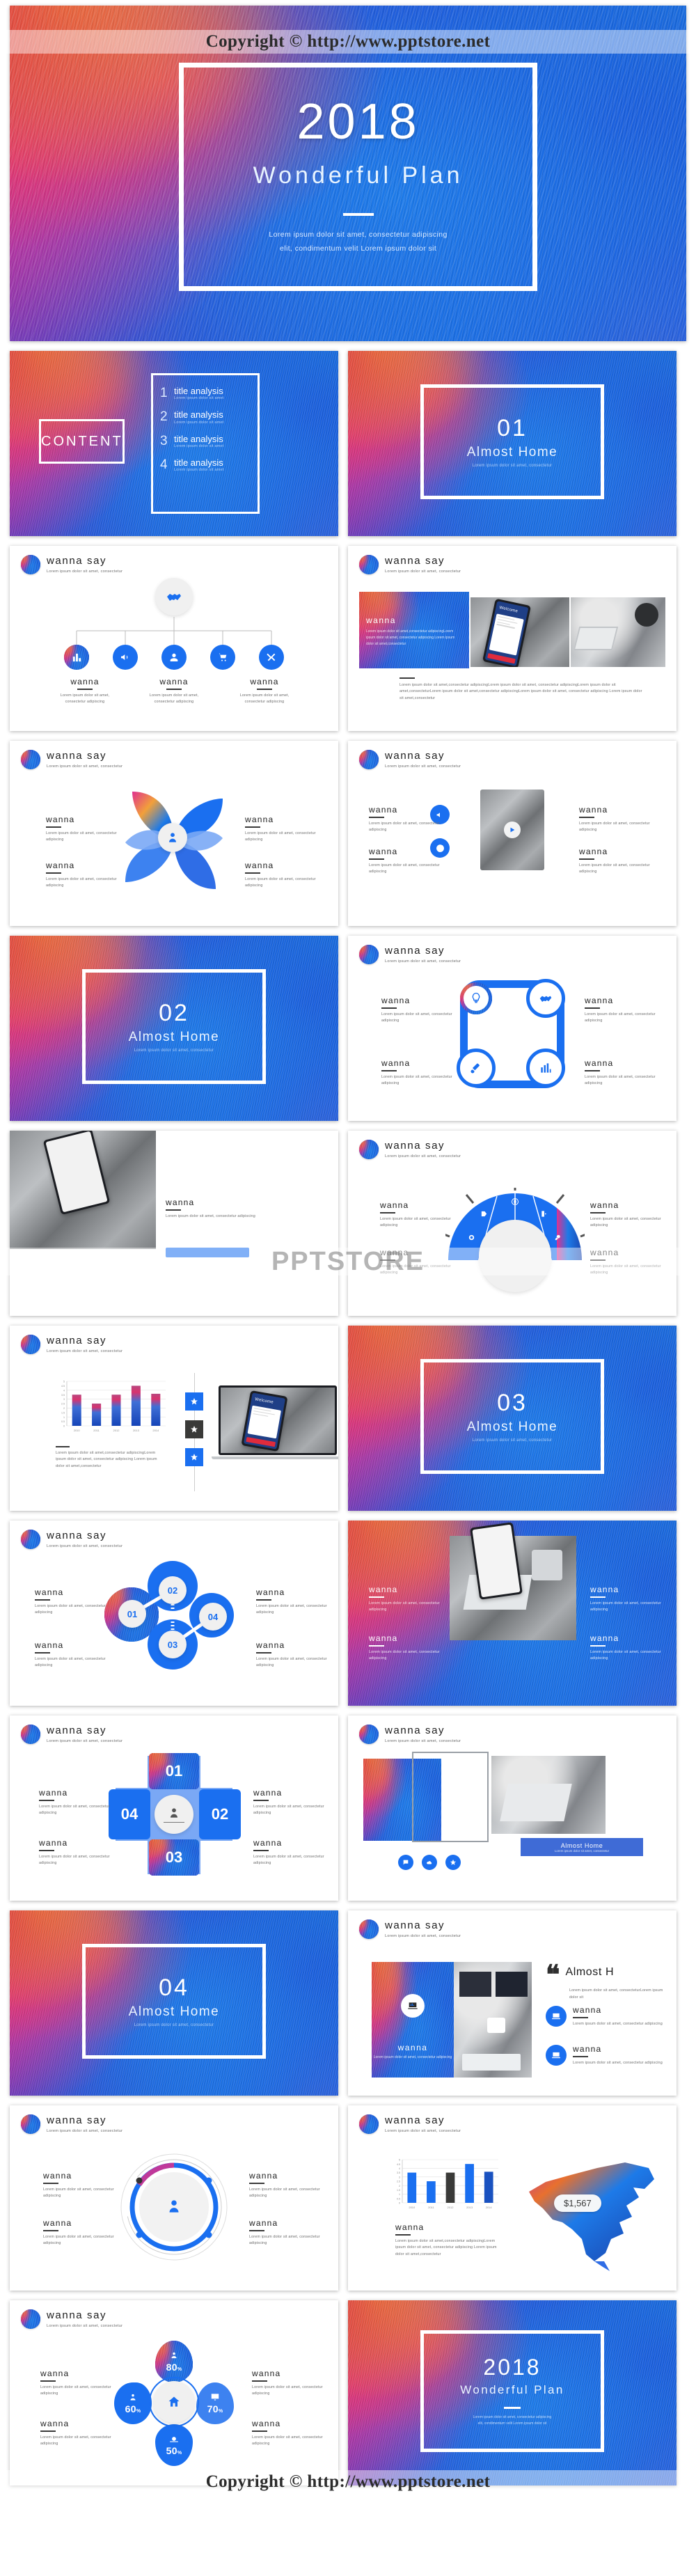  What do you see at coordinates (548, 1795) in the screenshot?
I see `laptop-photo` at bounding box center [548, 1795].